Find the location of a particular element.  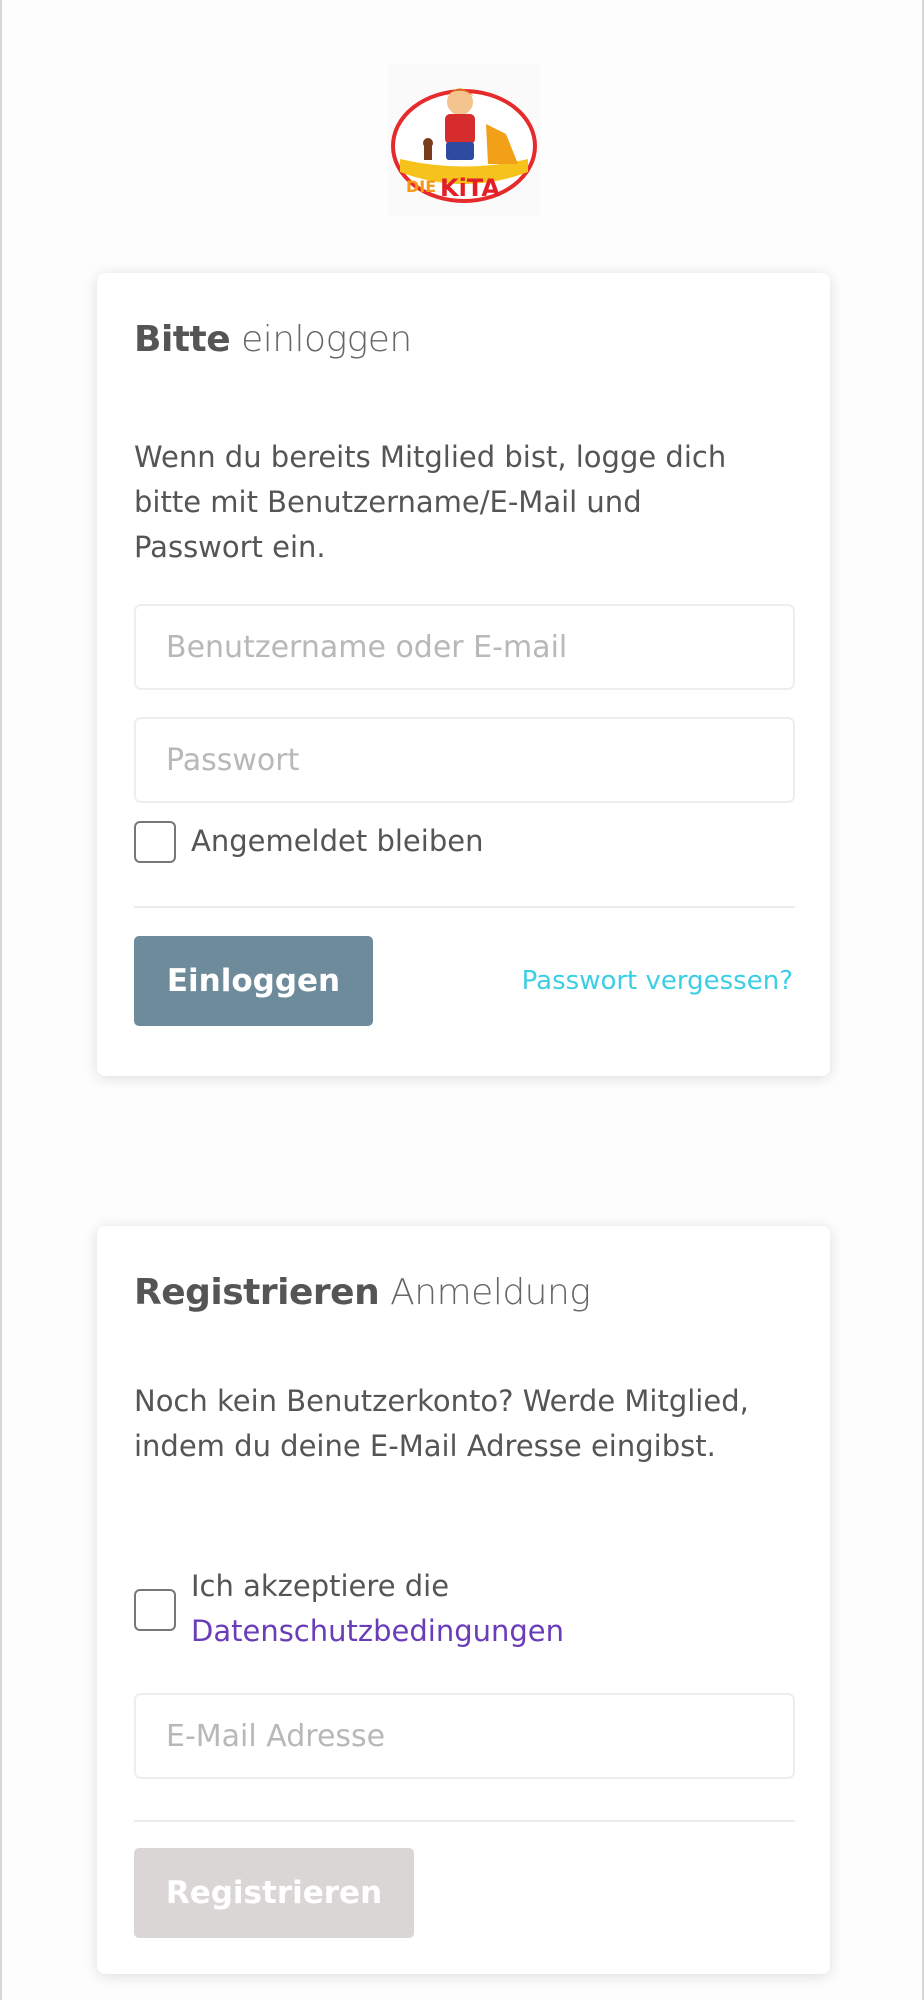

register-title: Registrieren Anmeldung is located at coordinates (362, 1292).